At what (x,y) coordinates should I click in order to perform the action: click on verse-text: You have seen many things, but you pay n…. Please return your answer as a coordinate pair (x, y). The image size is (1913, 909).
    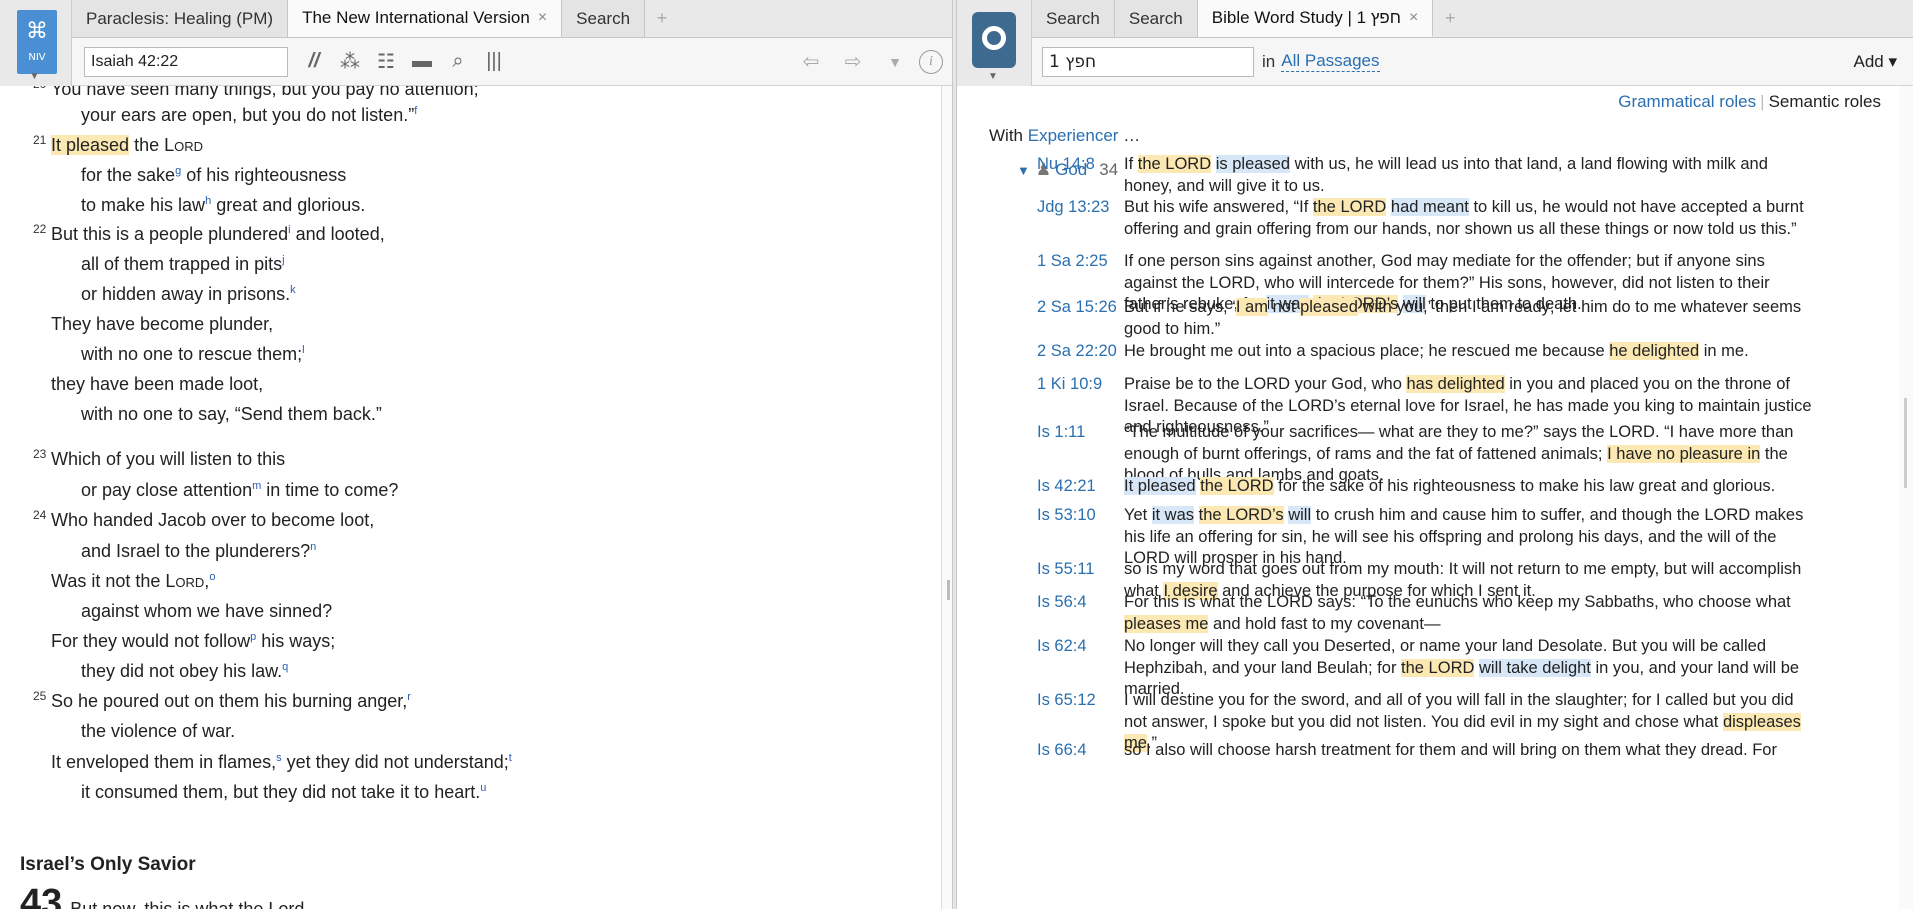
    Looking at the image, I should click on (265, 92).